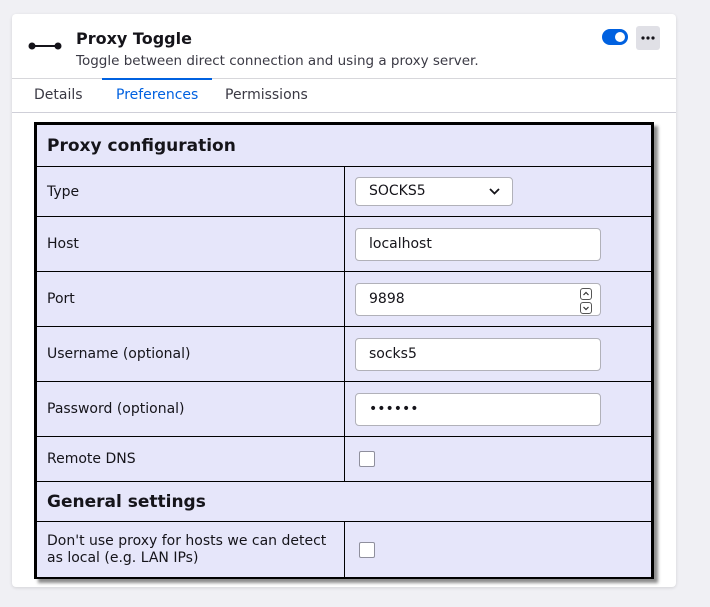 The height and width of the screenshot is (607, 710). Describe the element at coordinates (190, 409) in the screenshot. I see `password-label: Password (optional)` at that location.